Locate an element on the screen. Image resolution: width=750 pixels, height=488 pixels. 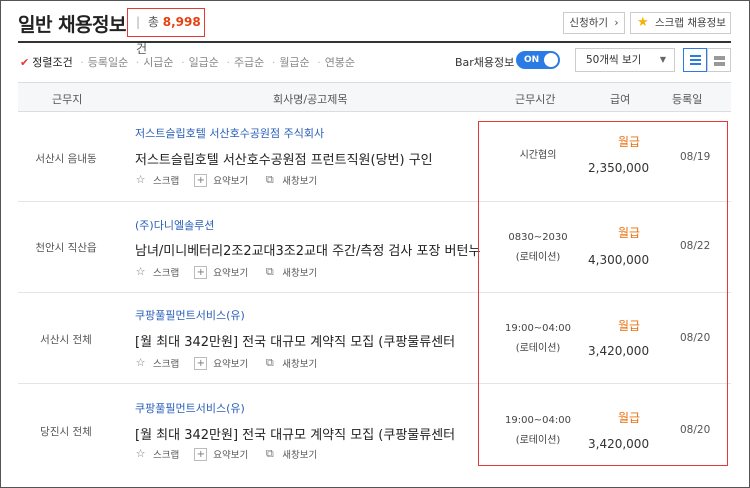
sort-option-daily: 일급순 is located at coordinates (204, 62).